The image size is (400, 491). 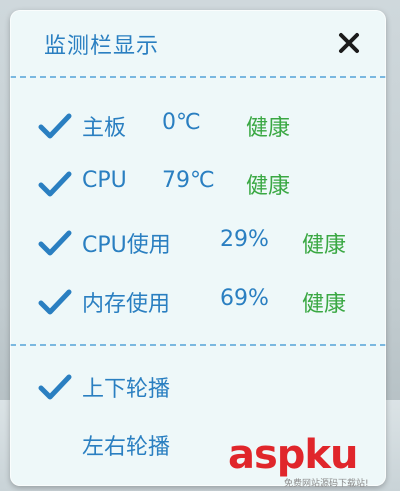 What do you see at coordinates (126, 245) in the screenshot?
I see `item-label: CPU使用` at bounding box center [126, 245].